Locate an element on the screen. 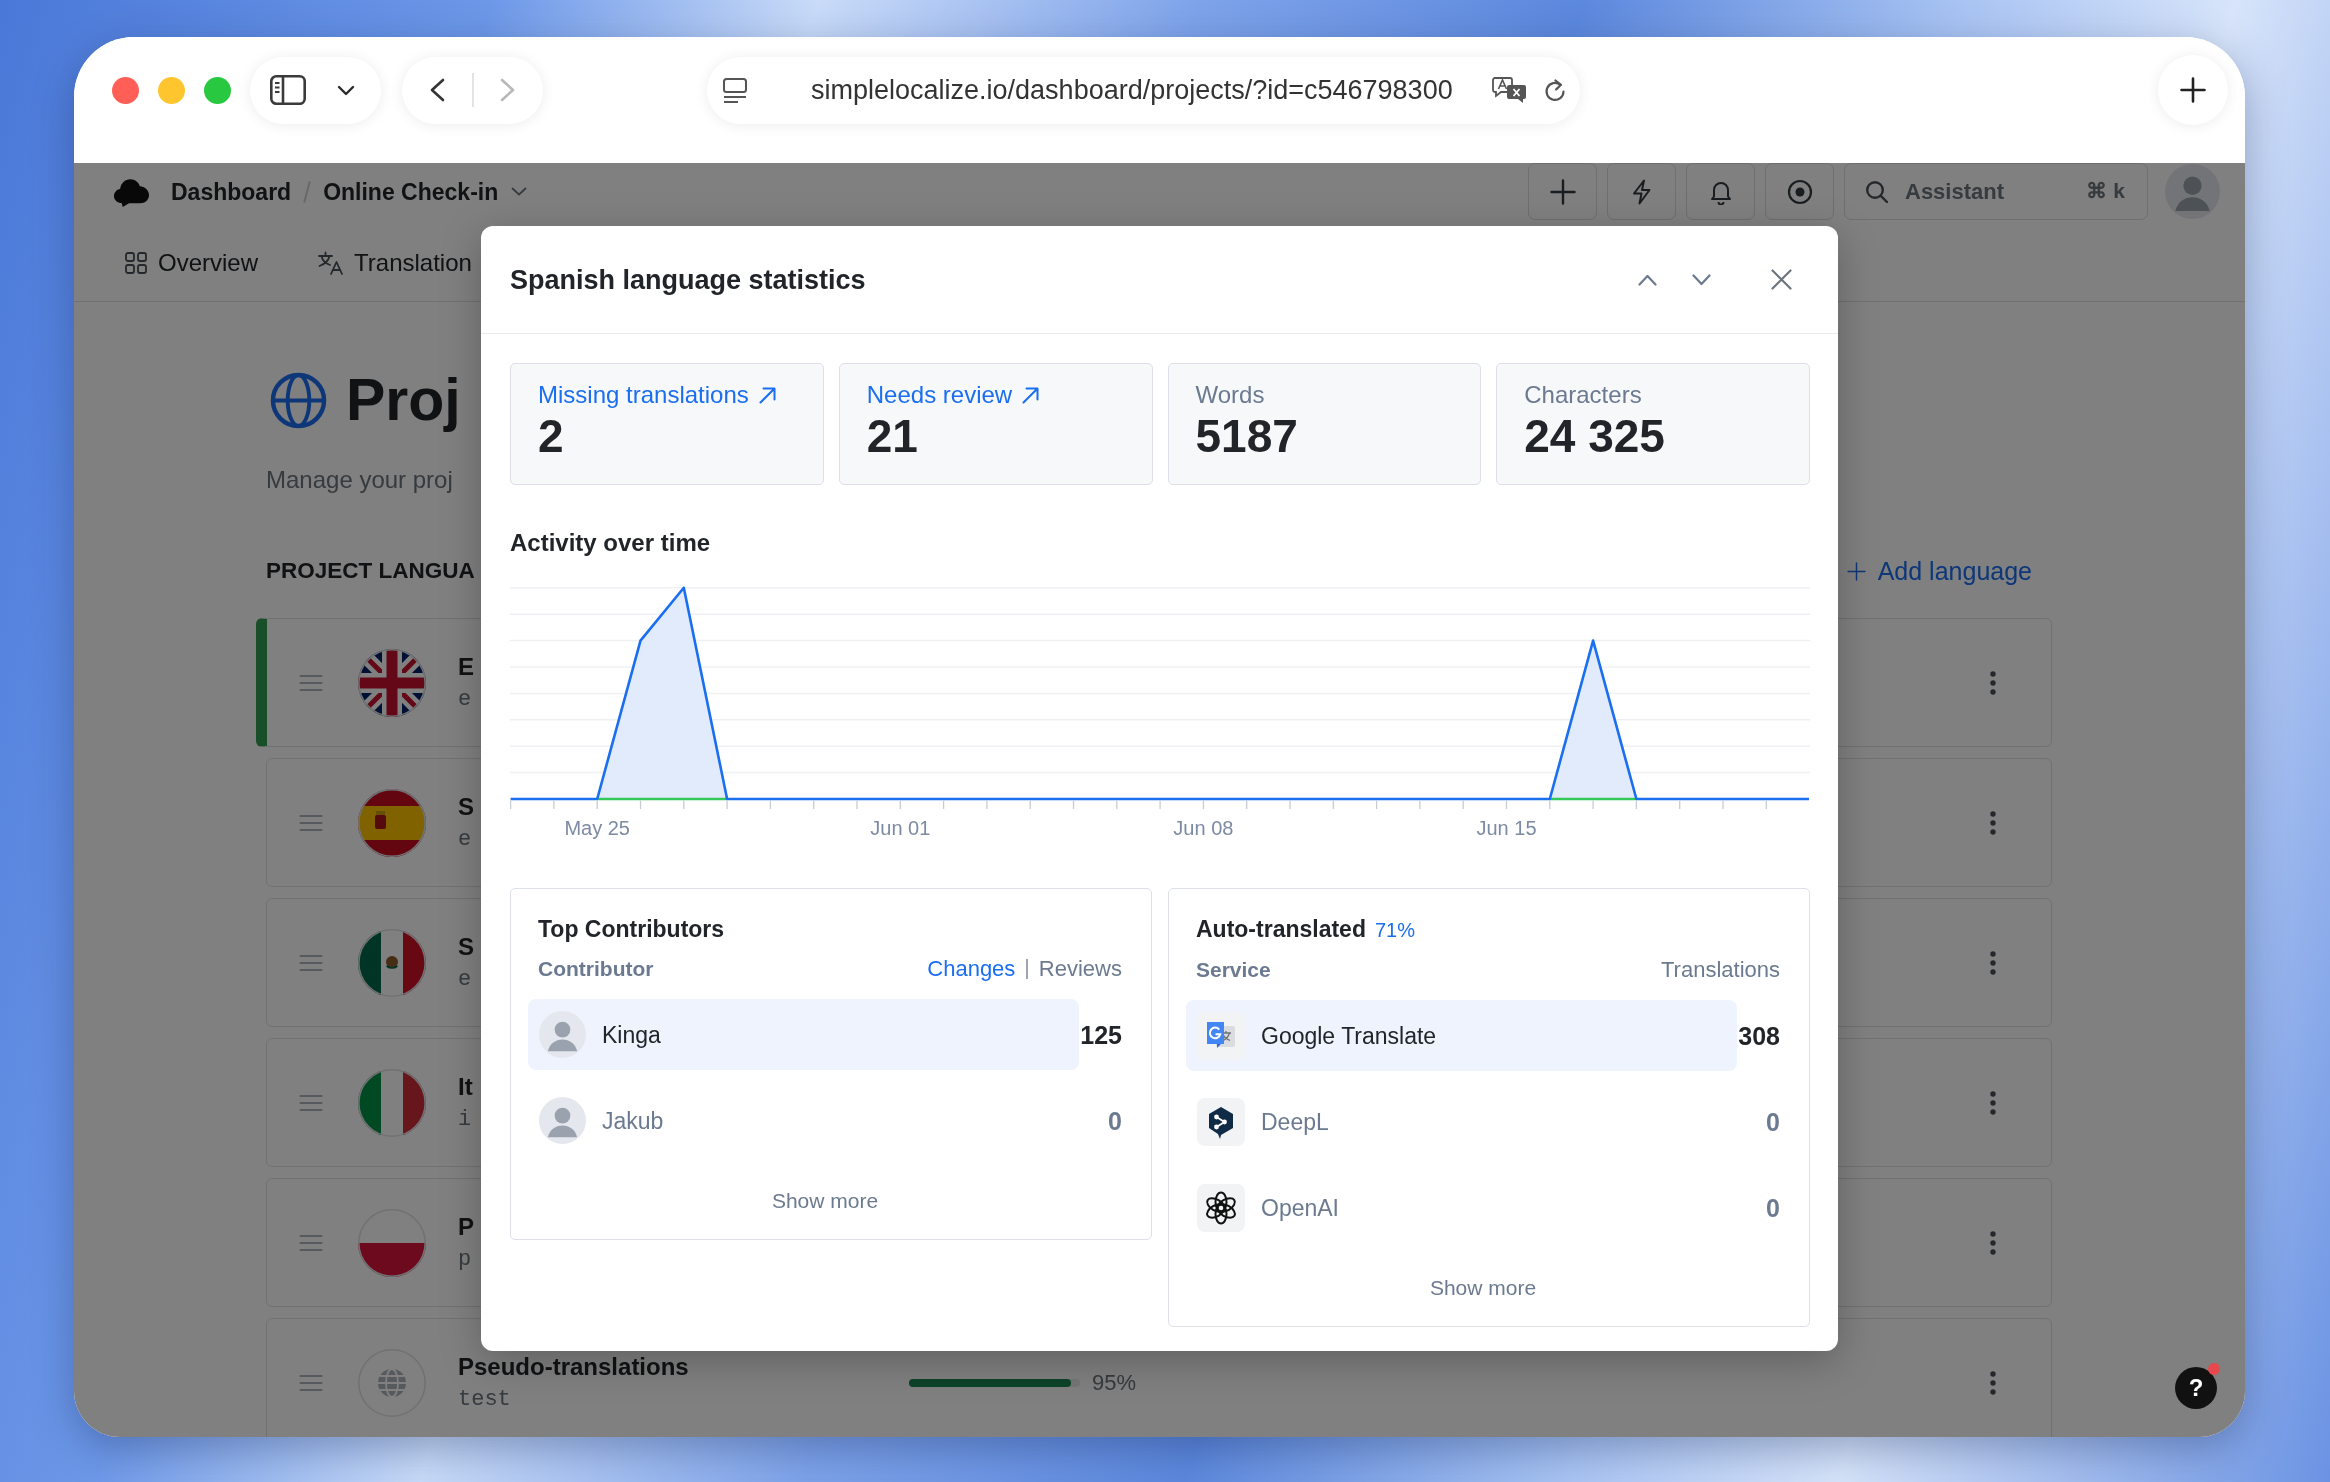 The height and width of the screenshot is (1482, 2330). mexico-flag-icon is located at coordinates (392, 962).